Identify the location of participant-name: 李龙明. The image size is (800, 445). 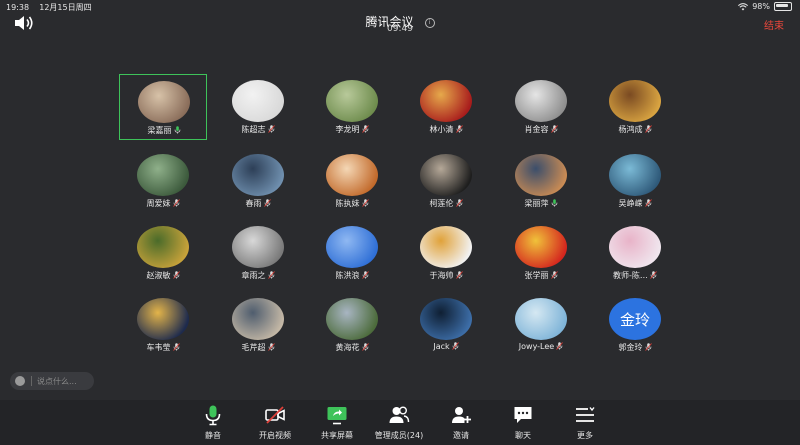
(347, 129).